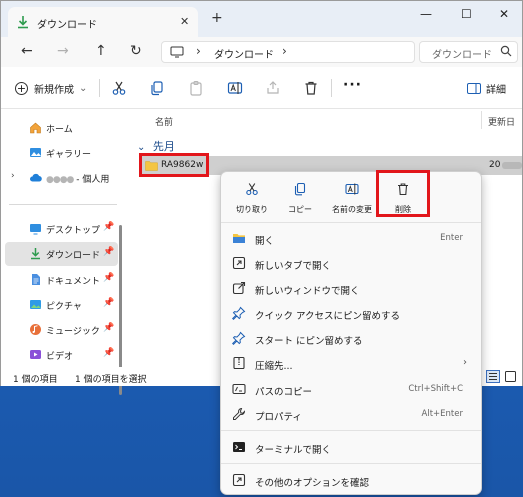 The image size is (523, 497). What do you see at coordinates (217, 18) in the screenshot?
I see `new-tab-button: +` at bounding box center [217, 18].